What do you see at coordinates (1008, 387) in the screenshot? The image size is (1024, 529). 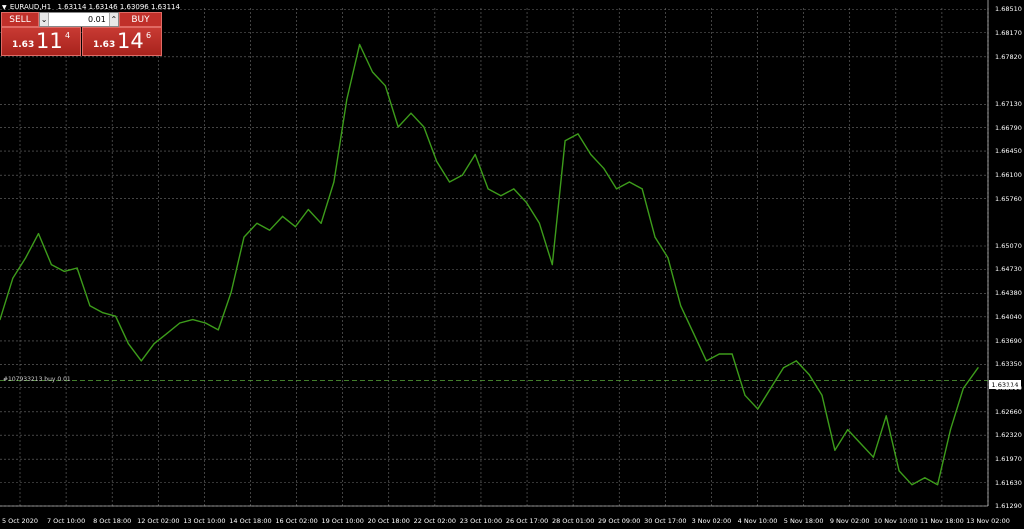 I see `y-tick-label: 1.63010` at bounding box center [1008, 387].